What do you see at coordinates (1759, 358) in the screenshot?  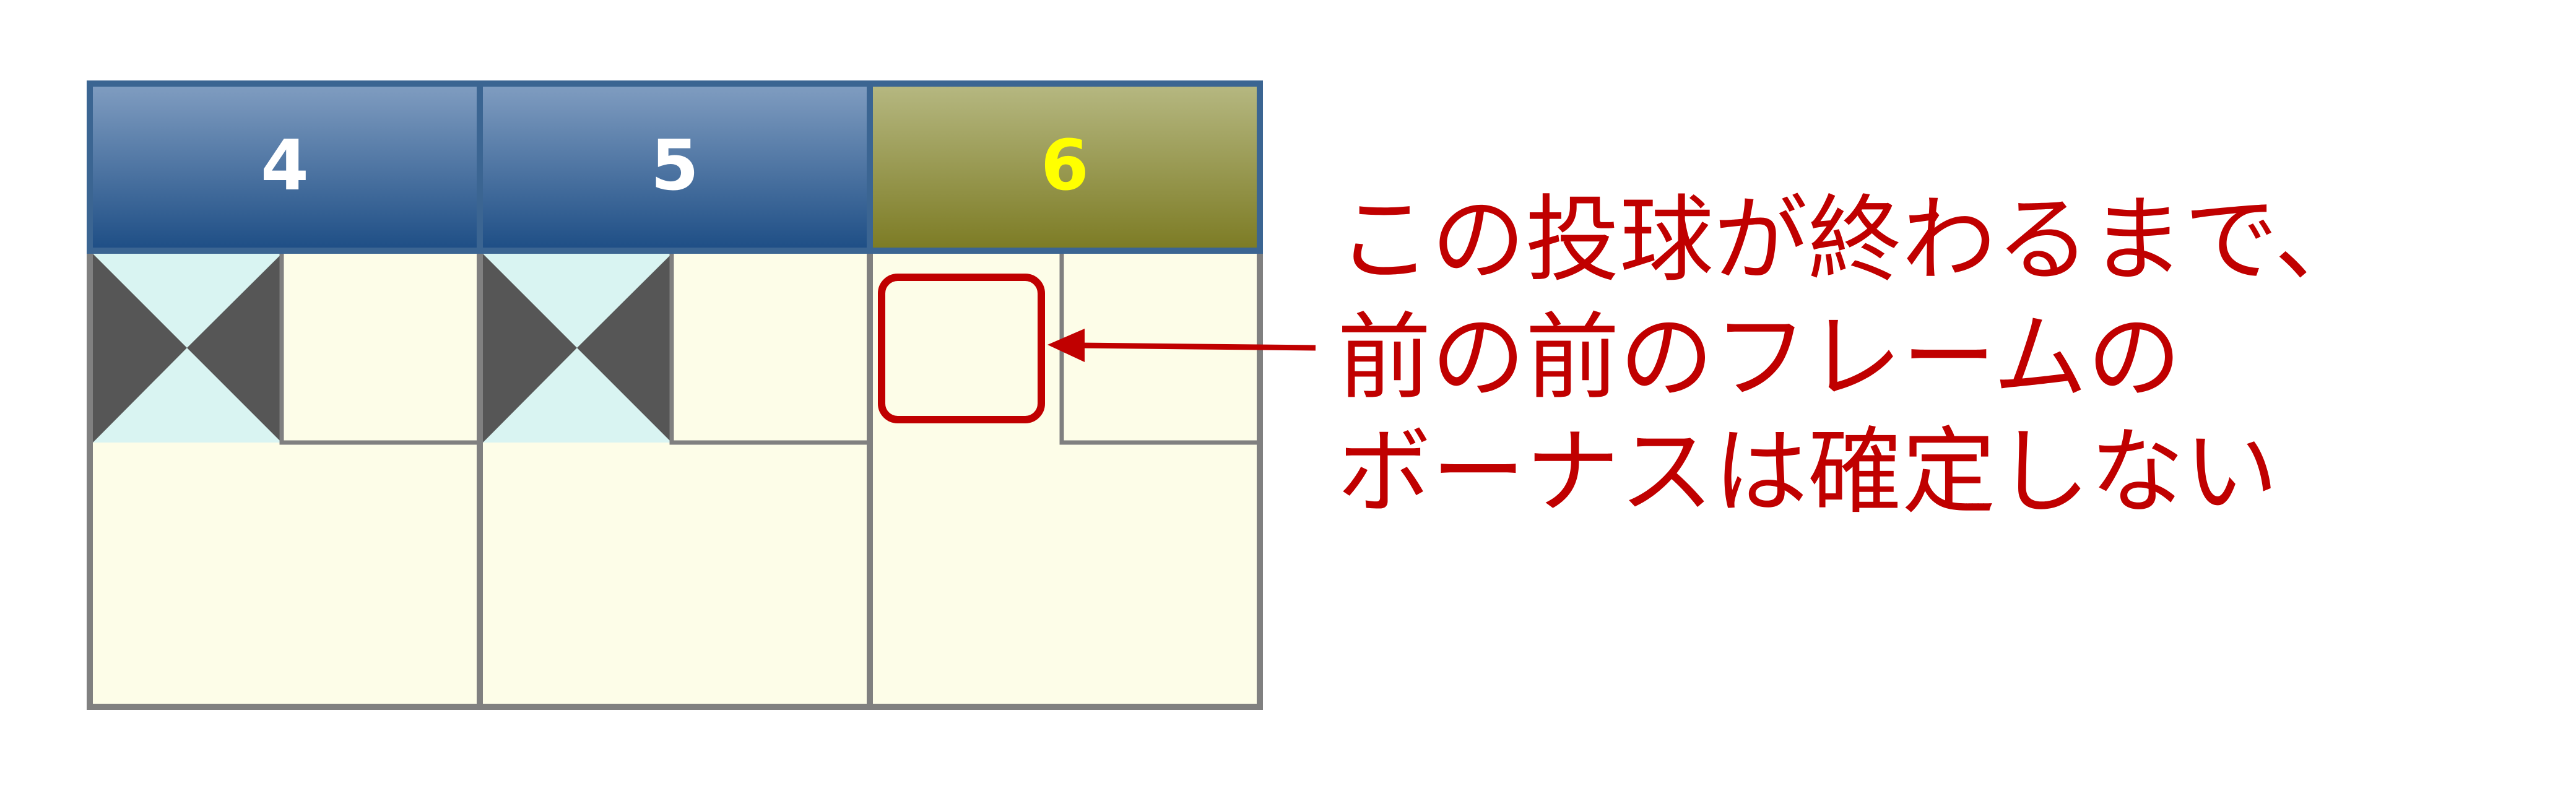 I see `annotation-line-2: 前の前のフレームの` at bounding box center [1759, 358].